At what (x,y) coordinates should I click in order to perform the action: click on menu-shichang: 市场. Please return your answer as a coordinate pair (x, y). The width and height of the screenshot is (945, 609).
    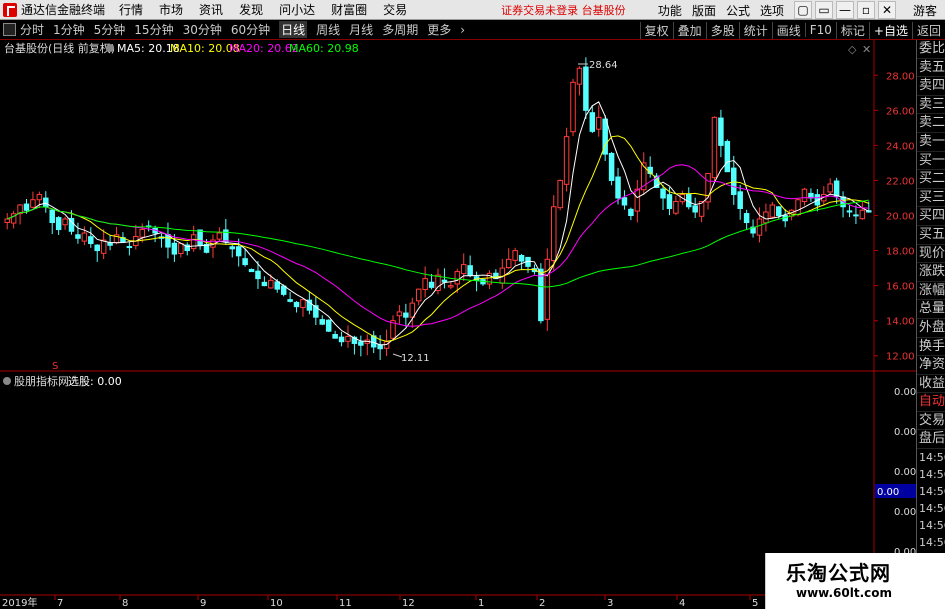
    Looking at the image, I should click on (171, 9).